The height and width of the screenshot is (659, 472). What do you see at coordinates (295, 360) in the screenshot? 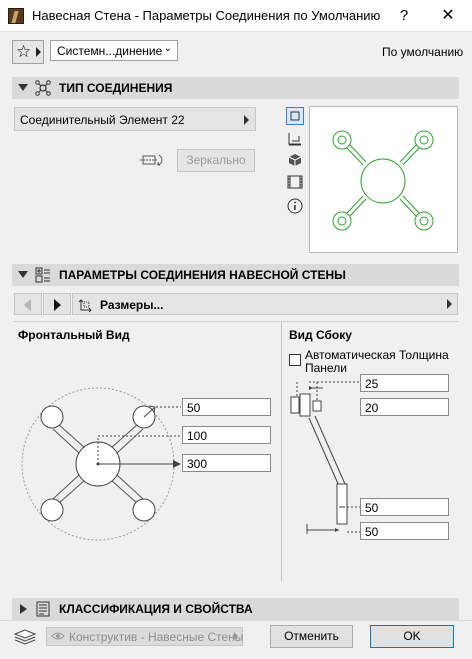
I see `auto-thickness-checkbox` at bounding box center [295, 360].